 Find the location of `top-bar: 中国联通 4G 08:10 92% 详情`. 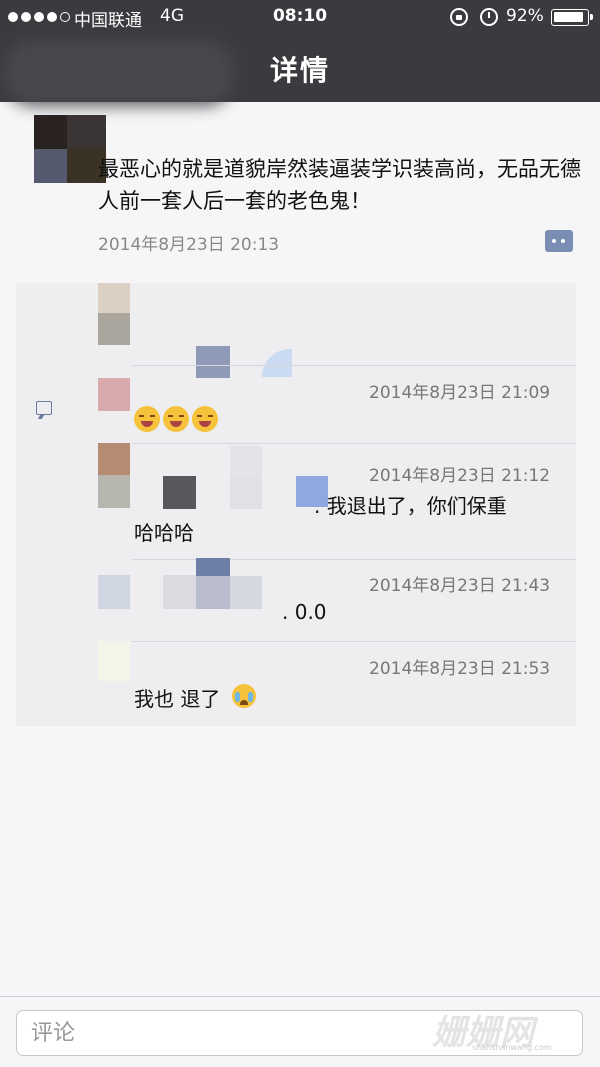

top-bar: 中国联通 4G 08:10 92% 详情 is located at coordinates (300, 53).